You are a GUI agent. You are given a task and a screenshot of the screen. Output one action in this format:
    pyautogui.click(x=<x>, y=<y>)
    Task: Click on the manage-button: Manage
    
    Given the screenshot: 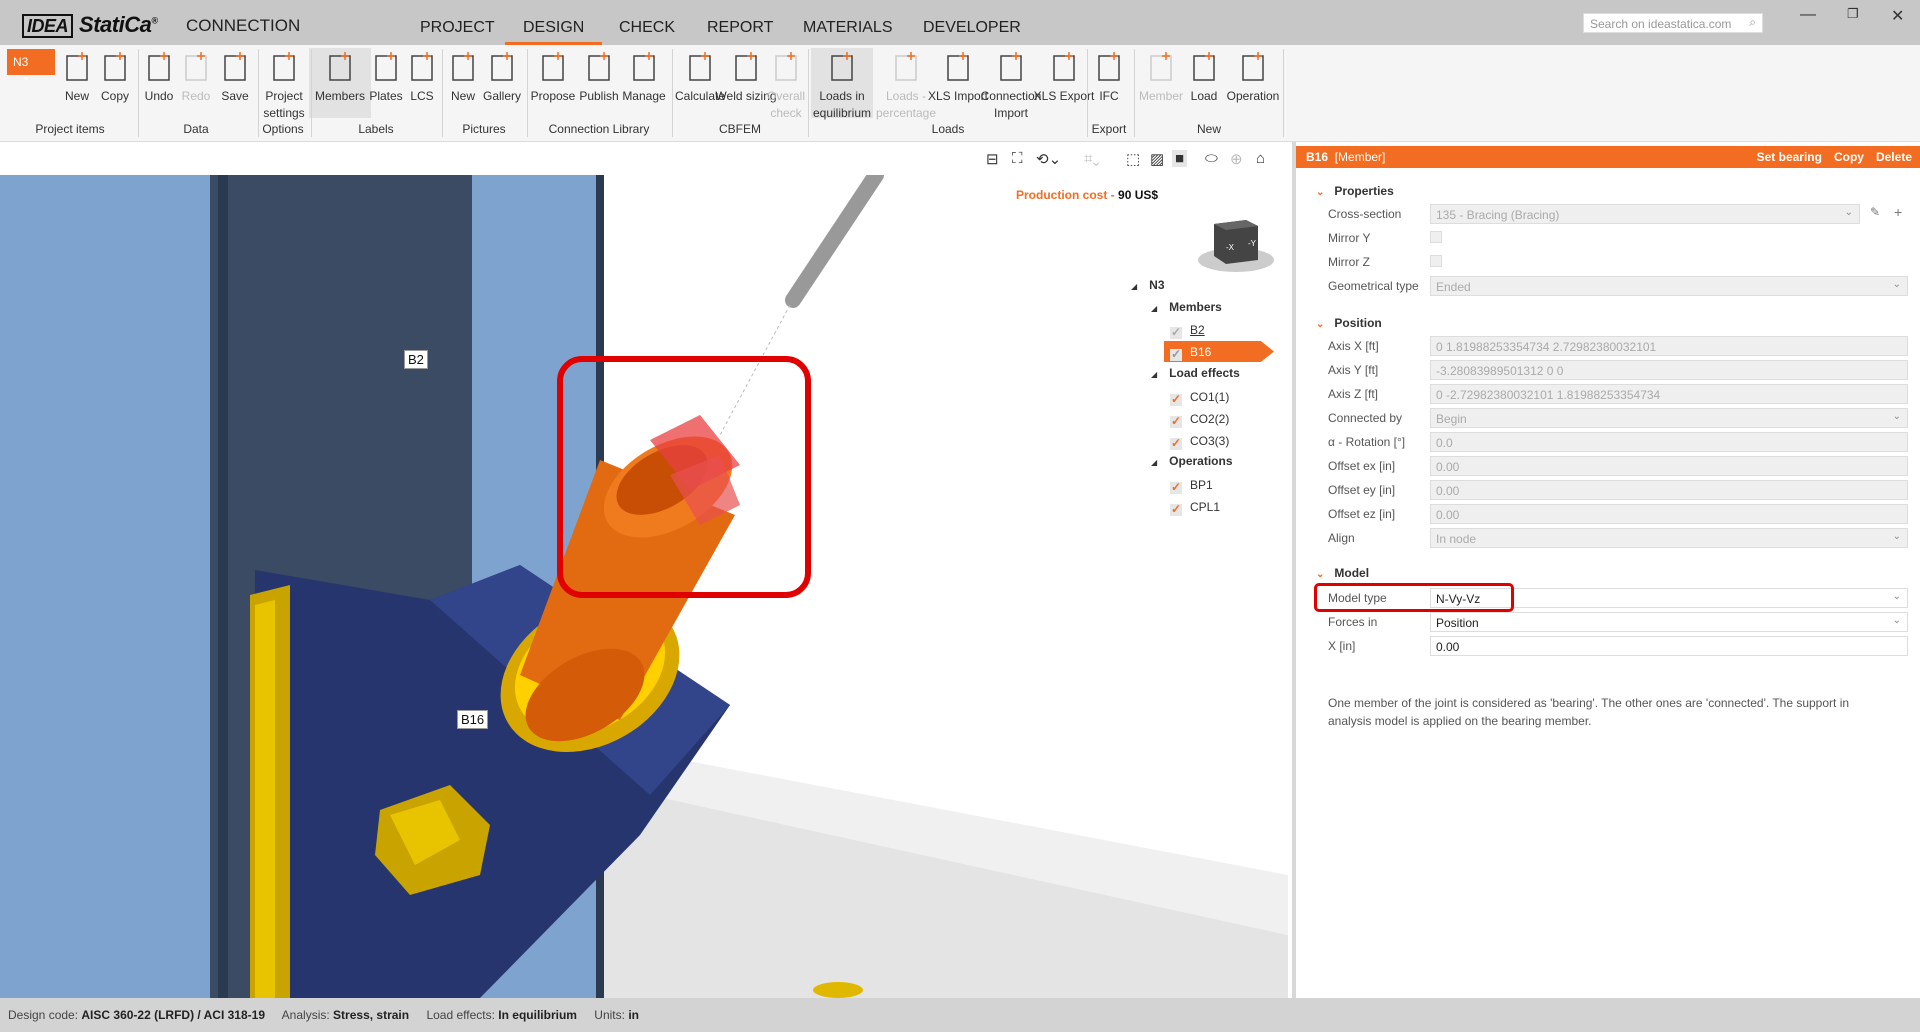 What is the action you would take?
    pyautogui.click(x=644, y=76)
    